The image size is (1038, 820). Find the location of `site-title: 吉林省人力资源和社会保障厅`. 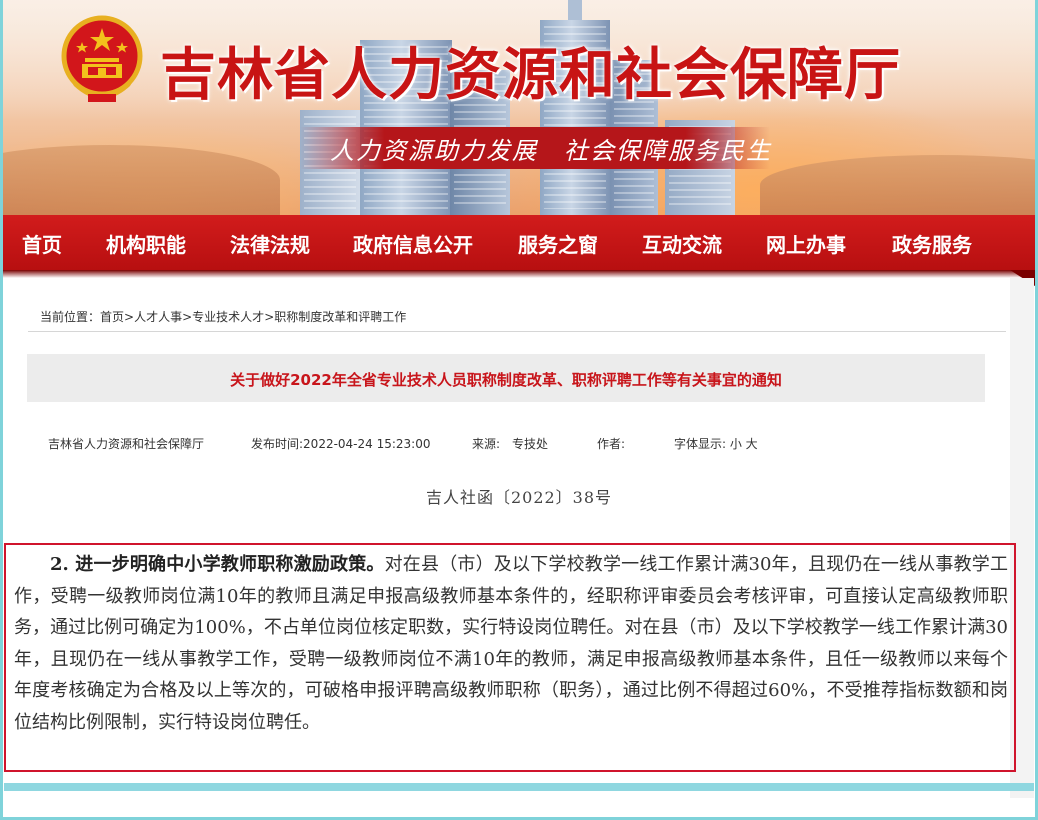

site-title: 吉林省人力资源和社会保障厅 is located at coordinates (530, 75).